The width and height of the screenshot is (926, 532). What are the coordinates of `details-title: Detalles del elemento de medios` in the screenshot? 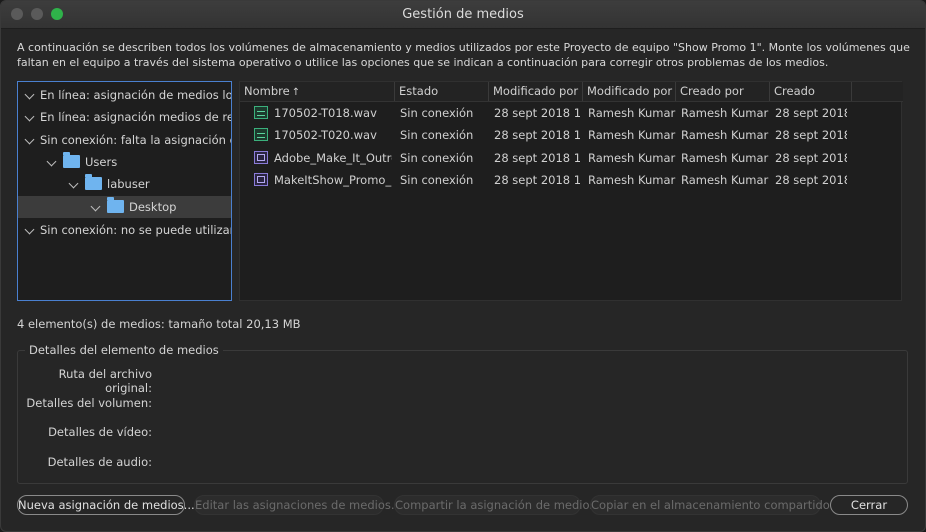 It's located at (124, 350).